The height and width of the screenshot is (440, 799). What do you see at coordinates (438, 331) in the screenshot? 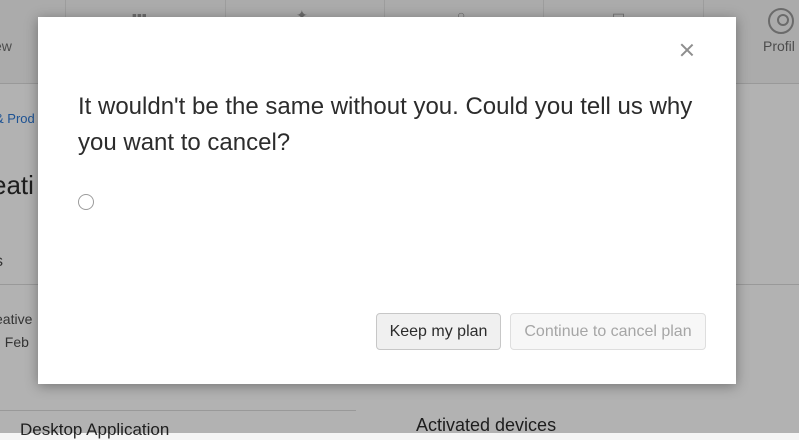
I see `keep-plan-button: Keep my plan` at bounding box center [438, 331].